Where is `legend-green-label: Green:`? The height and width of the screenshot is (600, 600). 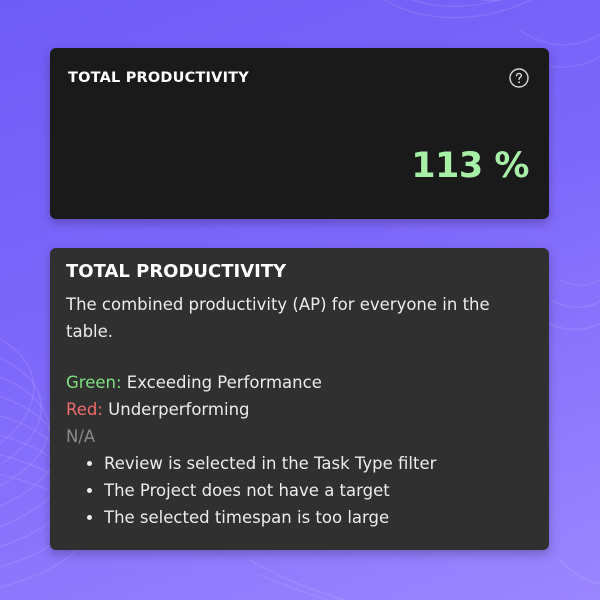
legend-green-label: Green: is located at coordinates (94, 382).